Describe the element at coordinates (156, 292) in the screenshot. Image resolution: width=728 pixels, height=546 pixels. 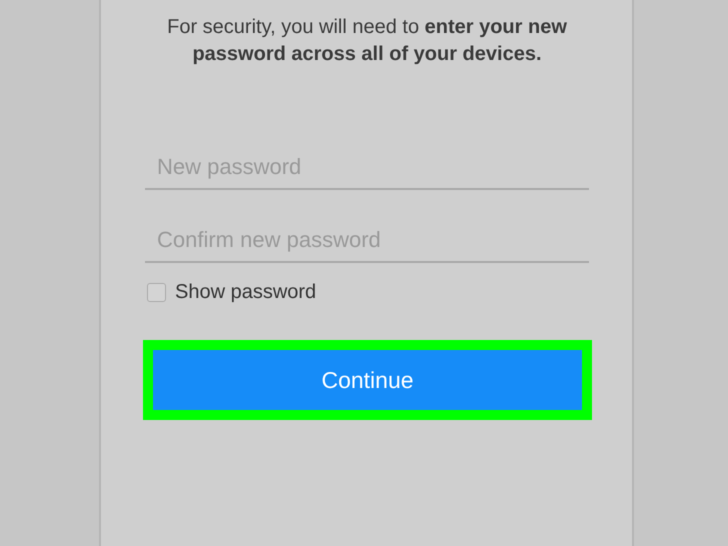
I see `show-password-checkbox` at that location.